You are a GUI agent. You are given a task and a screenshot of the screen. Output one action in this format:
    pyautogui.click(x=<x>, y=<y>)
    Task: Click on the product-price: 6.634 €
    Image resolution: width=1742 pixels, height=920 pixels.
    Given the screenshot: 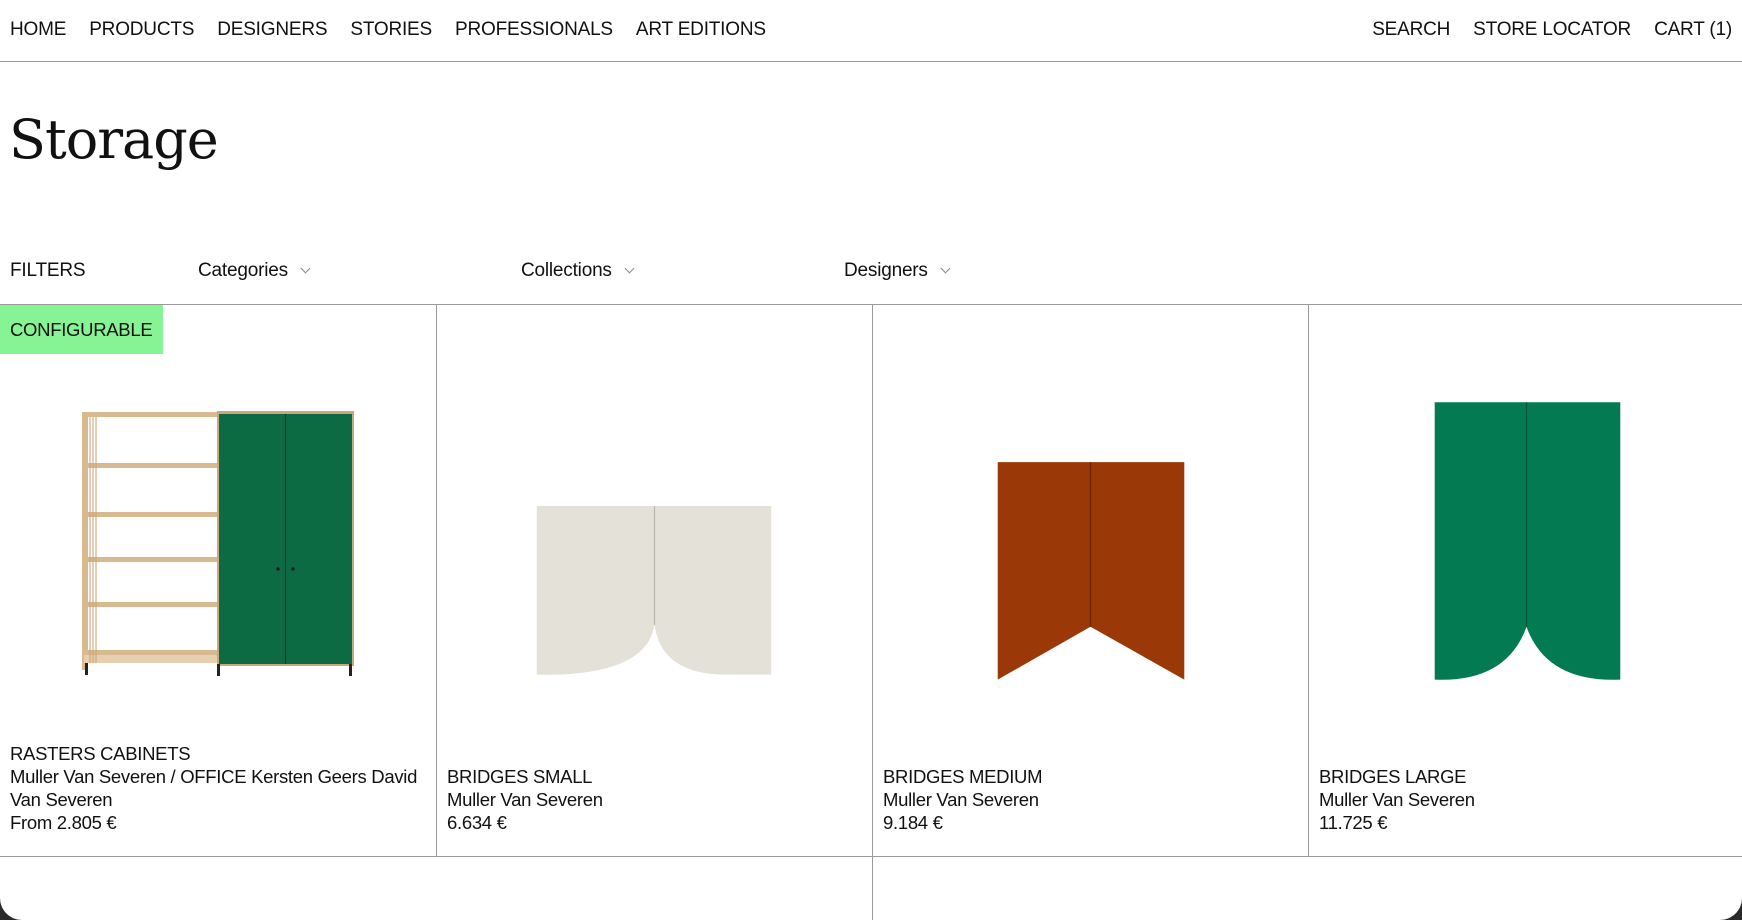 What is the action you would take?
    pyautogui.click(x=477, y=822)
    